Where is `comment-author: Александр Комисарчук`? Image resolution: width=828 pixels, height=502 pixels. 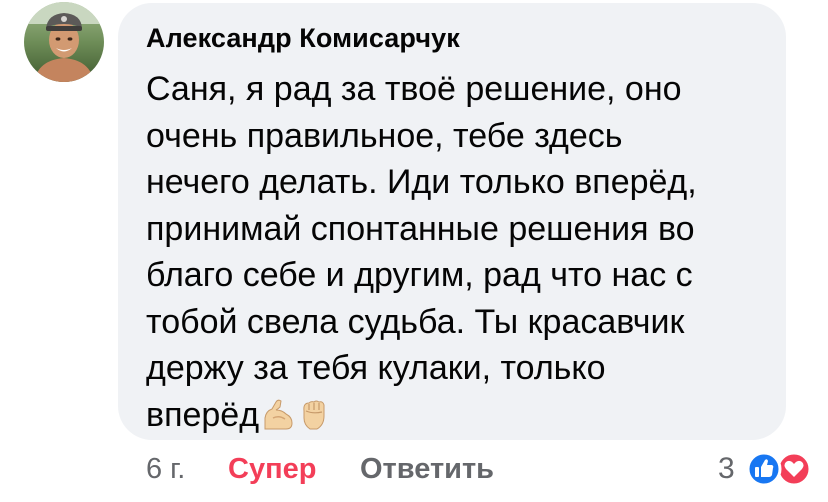 comment-author: Александр Комисарчук is located at coordinates (303, 38).